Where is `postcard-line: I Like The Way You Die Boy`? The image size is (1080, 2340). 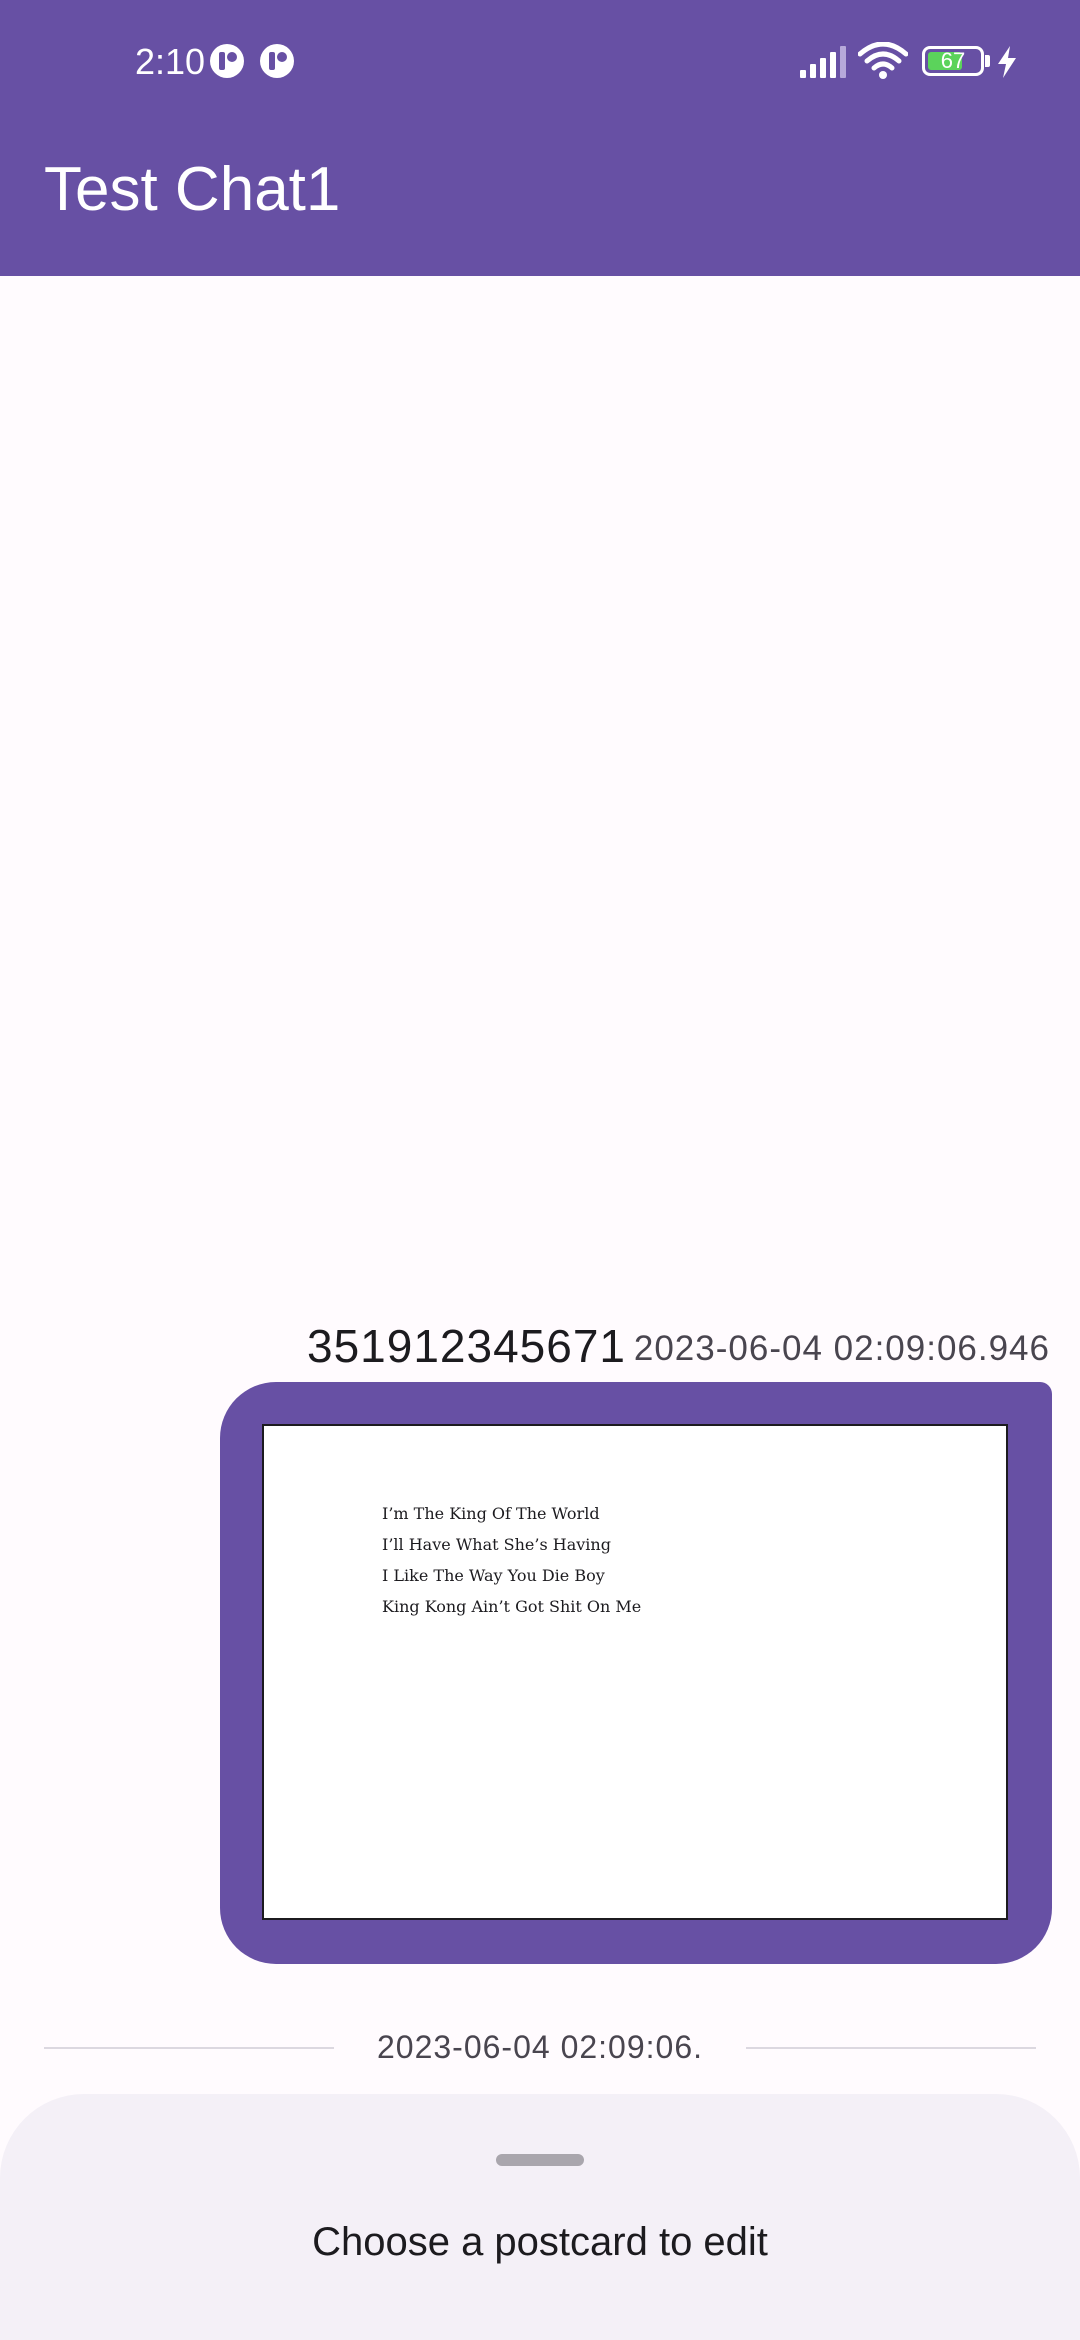 postcard-line: I Like The Way You Die Boy is located at coordinates (493, 1575).